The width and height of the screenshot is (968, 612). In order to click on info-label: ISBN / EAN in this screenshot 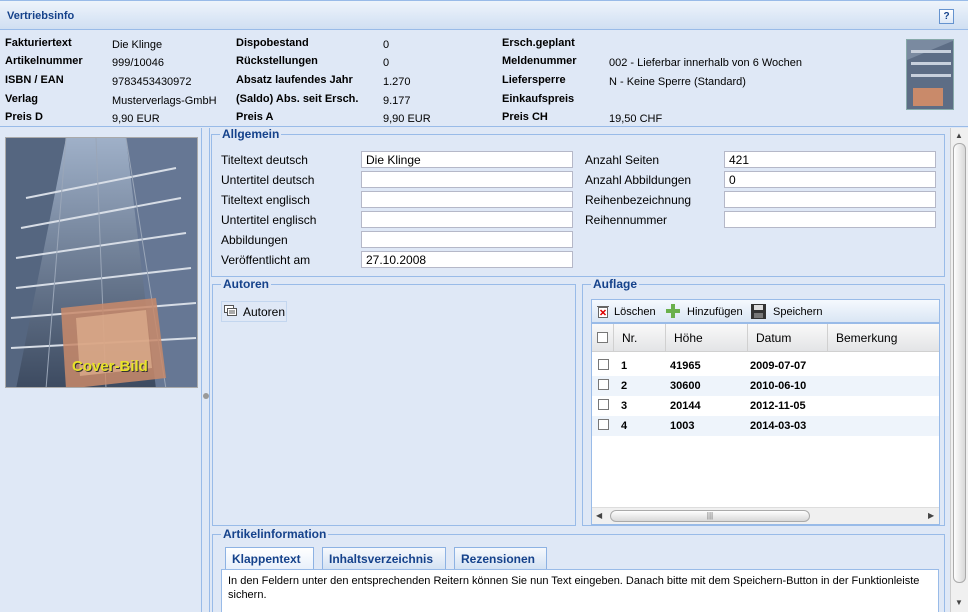, I will do `click(34, 80)`.